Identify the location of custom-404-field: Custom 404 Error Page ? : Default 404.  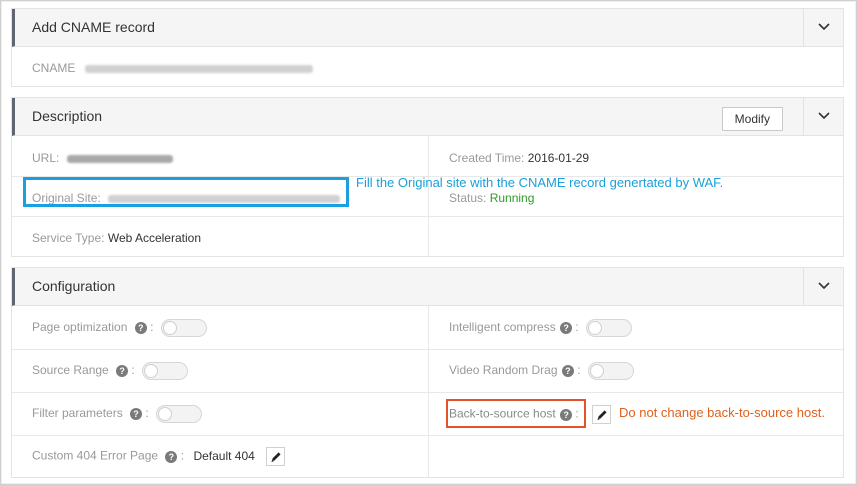
(159, 456).